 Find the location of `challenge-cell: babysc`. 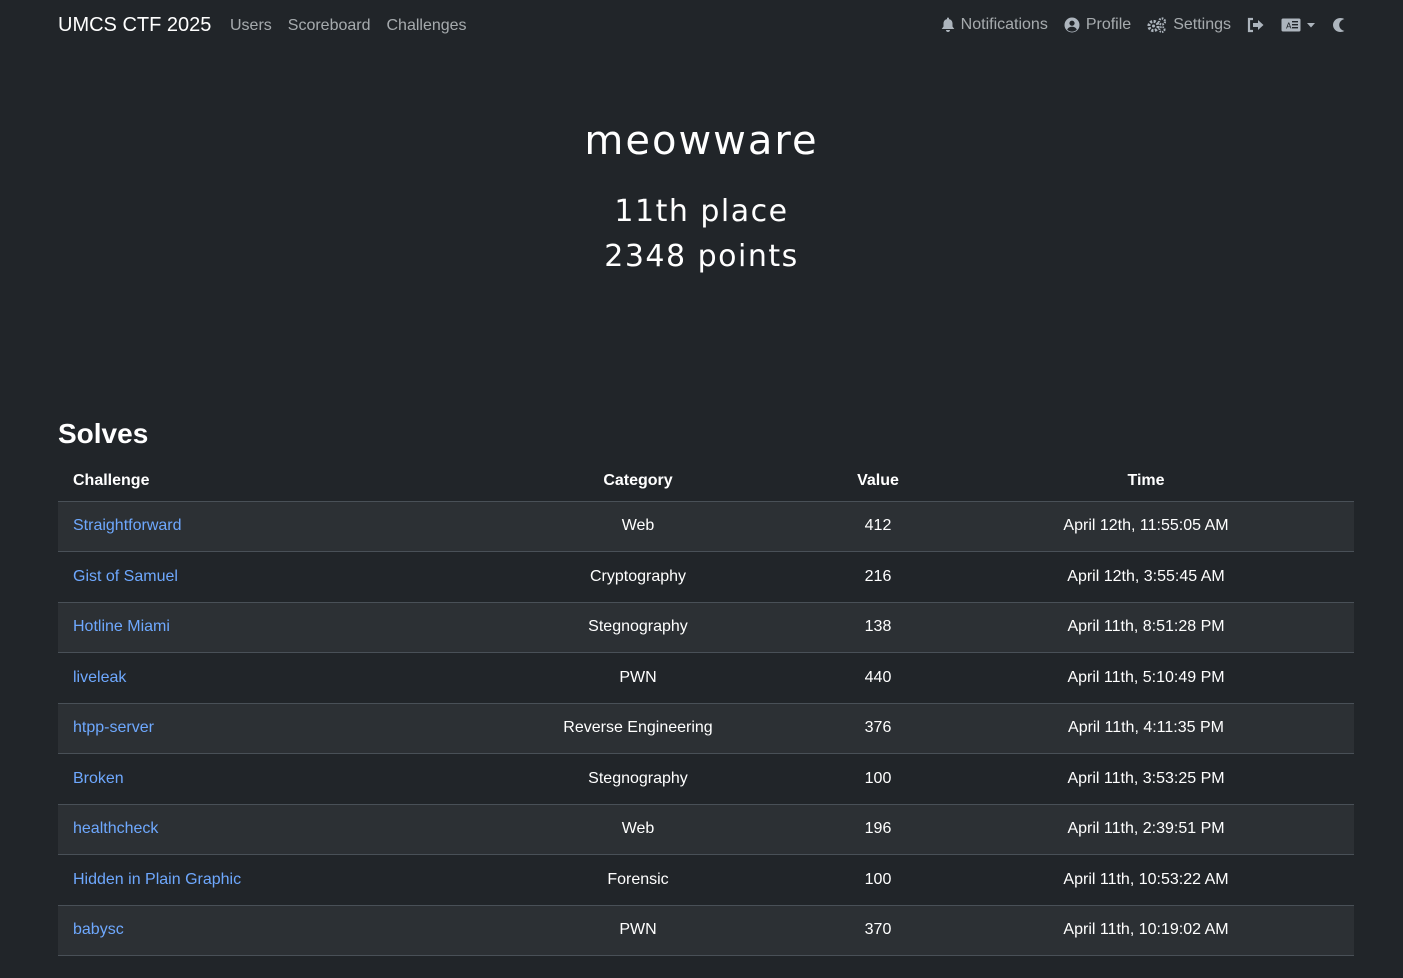

challenge-cell: babysc is located at coordinates (258, 930).